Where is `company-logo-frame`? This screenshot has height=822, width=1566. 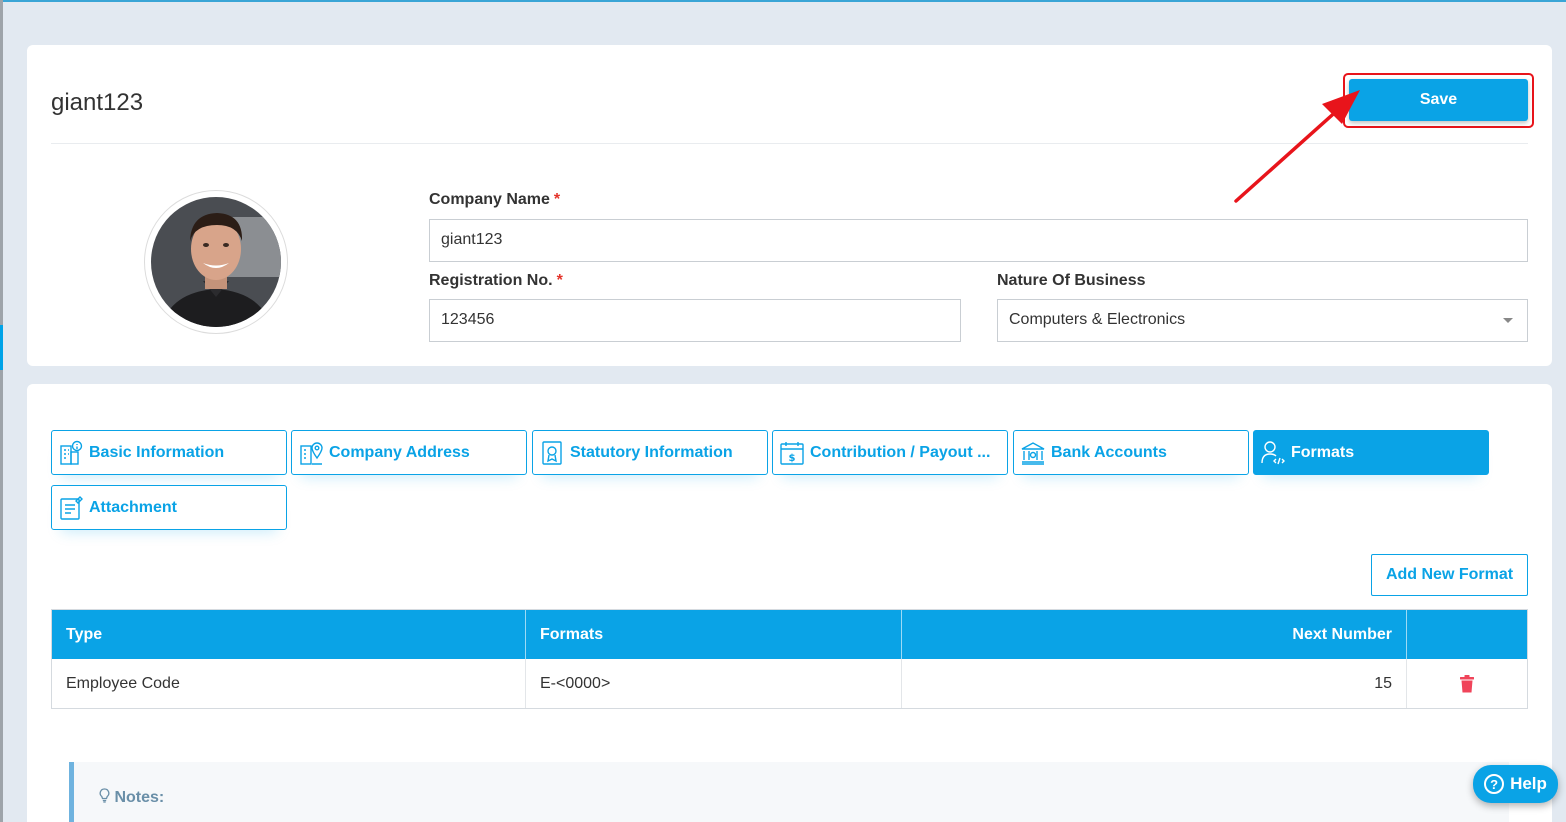 company-logo-frame is located at coordinates (216, 262).